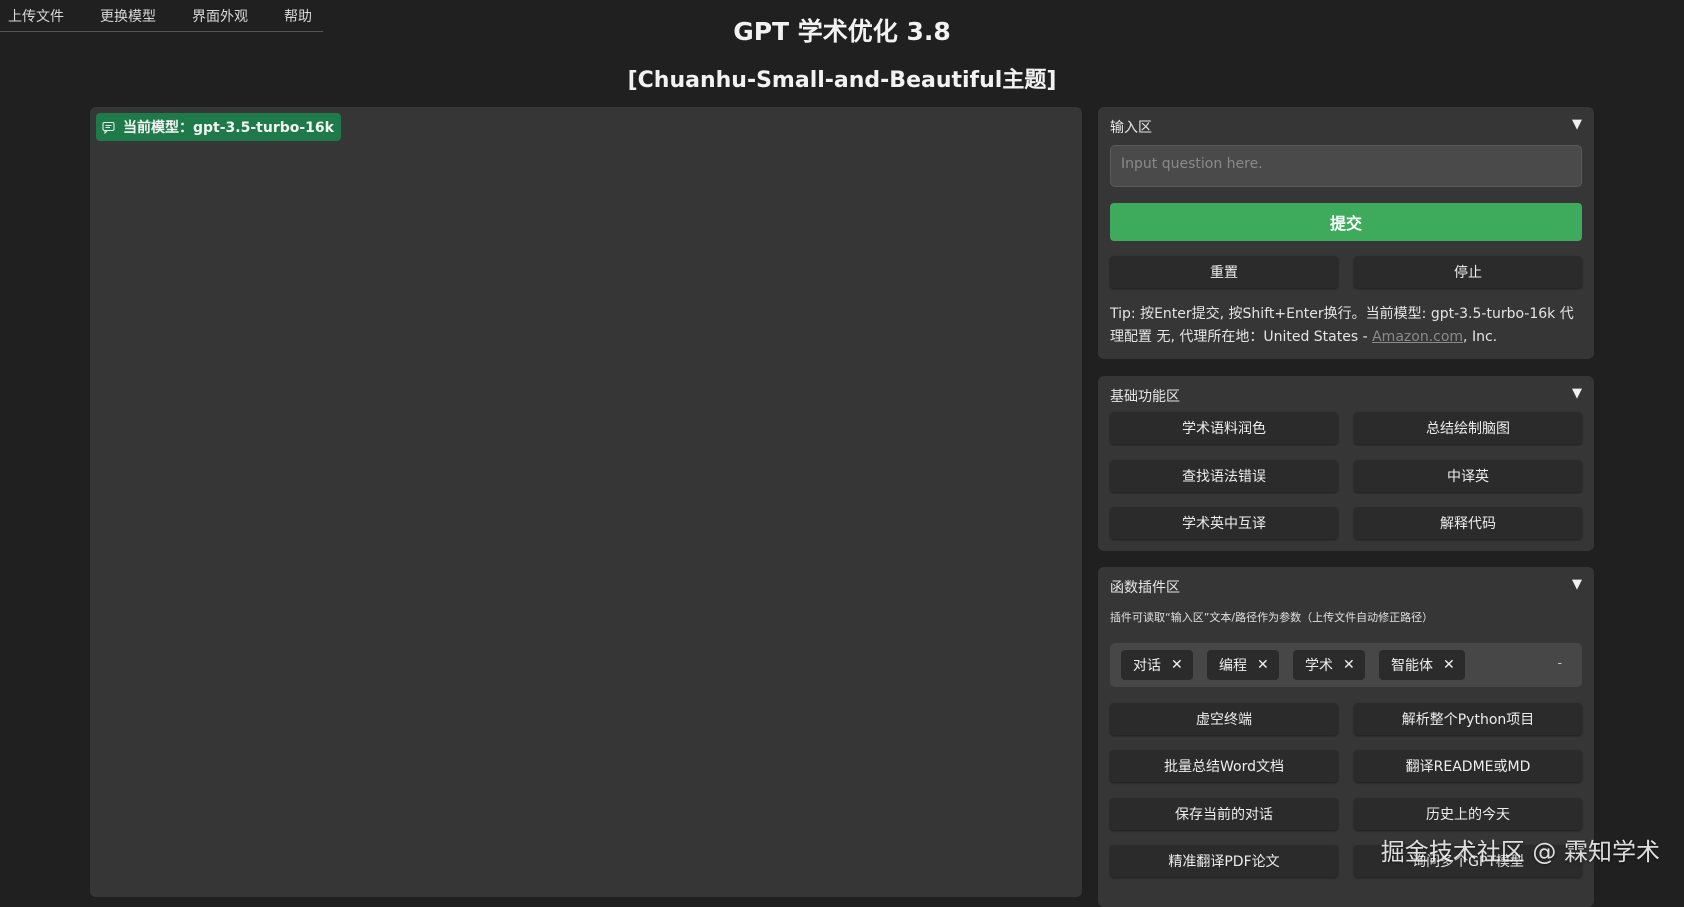 This screenshot has height=907, width=1684. What do you see at coordinates (1468, 719) in the screenshot?
I see `parse-python-project-button: 解析整个Python项目` at bounding box center [1468, 719].